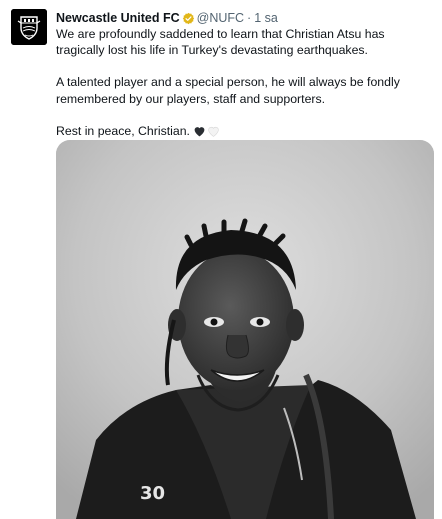 This screenshot has width=442, height=519. I want to click on author-handle: @NUFC, so click(220, 18).